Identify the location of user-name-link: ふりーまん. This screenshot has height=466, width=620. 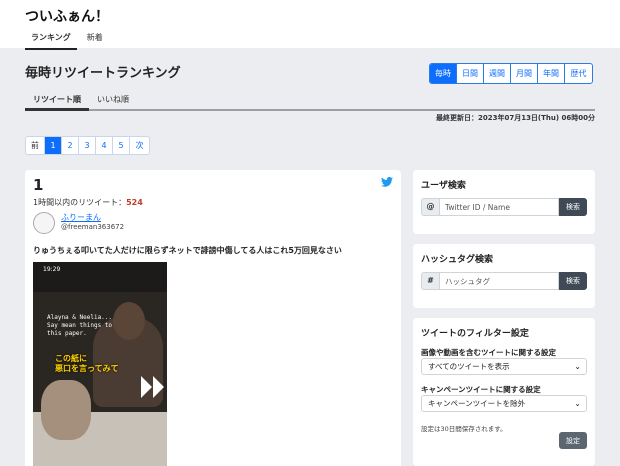
(81, 217).